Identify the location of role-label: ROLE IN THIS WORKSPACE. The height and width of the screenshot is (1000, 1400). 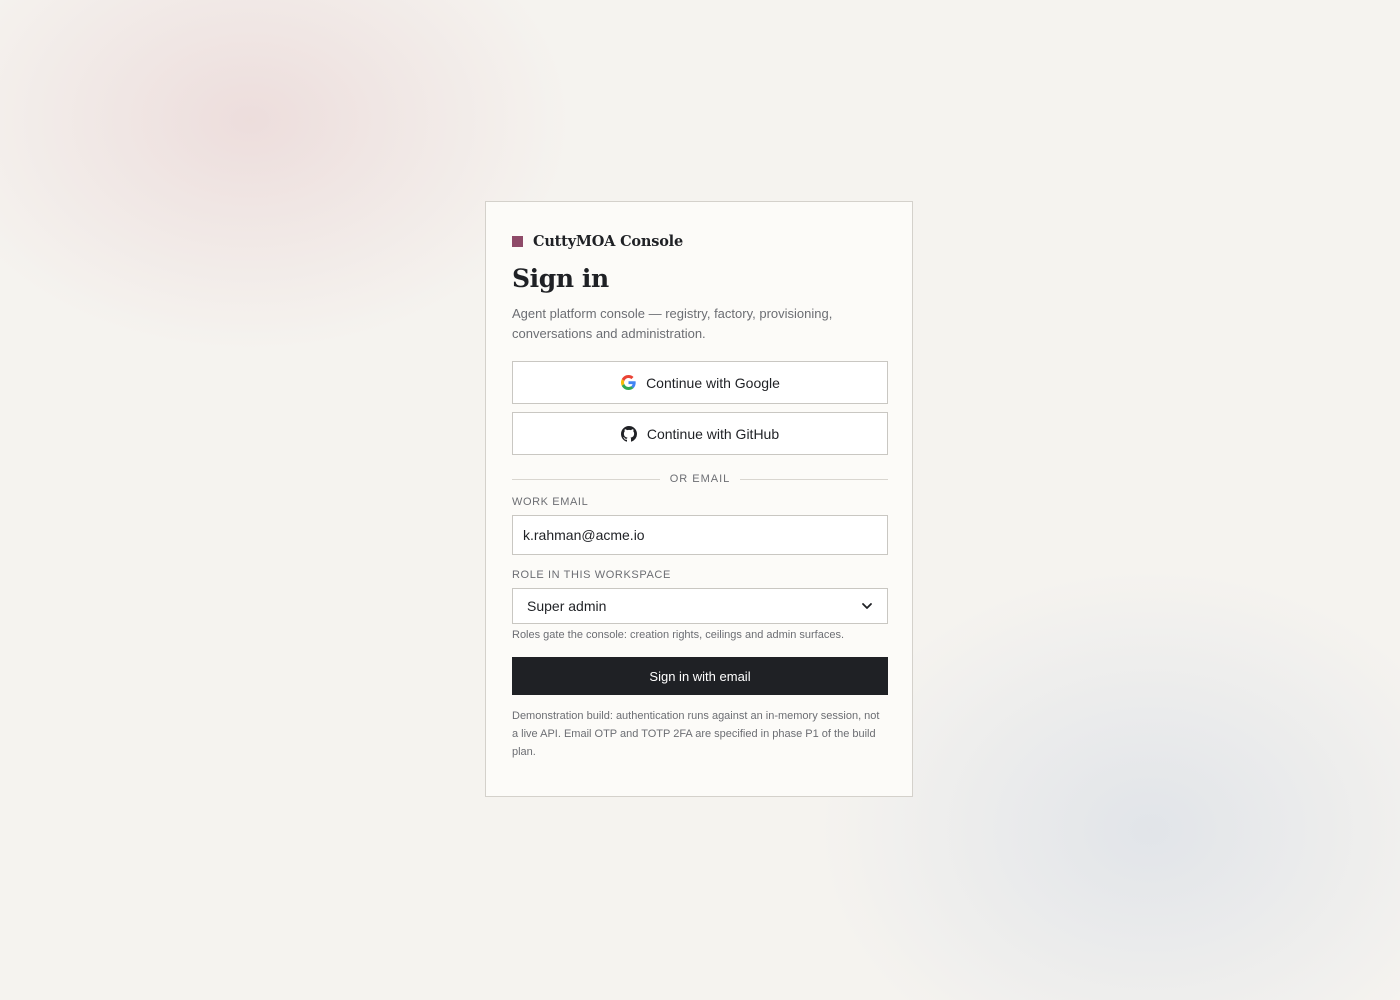
(591, 575).